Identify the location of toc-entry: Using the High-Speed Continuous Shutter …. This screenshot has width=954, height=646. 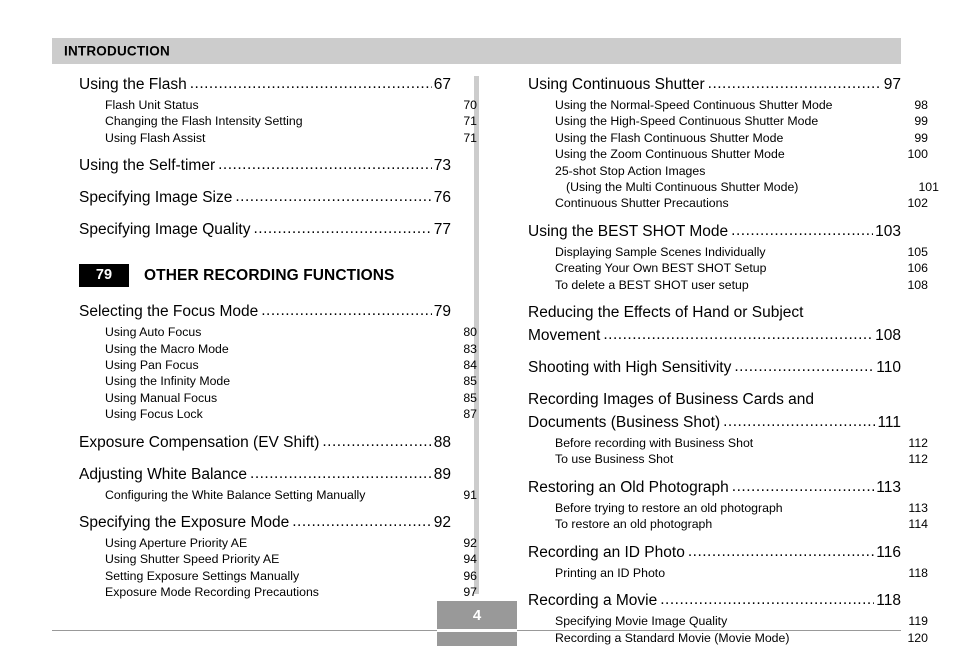
(728, 121).